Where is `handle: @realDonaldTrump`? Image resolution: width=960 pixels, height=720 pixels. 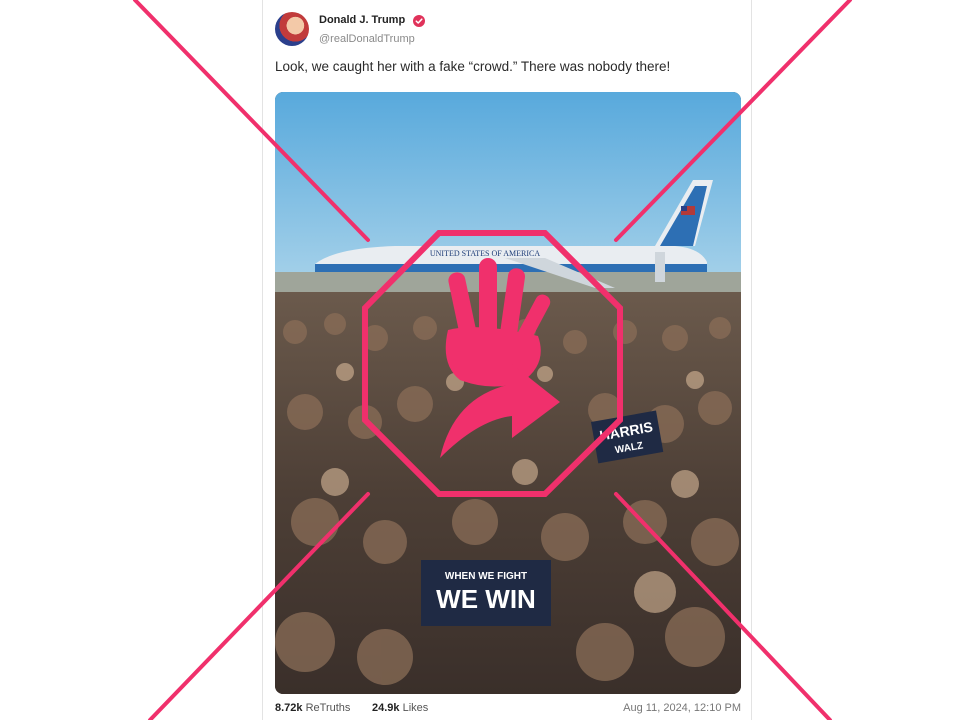
handle: @realDonaldTrump is located at coordinates (367, 39).